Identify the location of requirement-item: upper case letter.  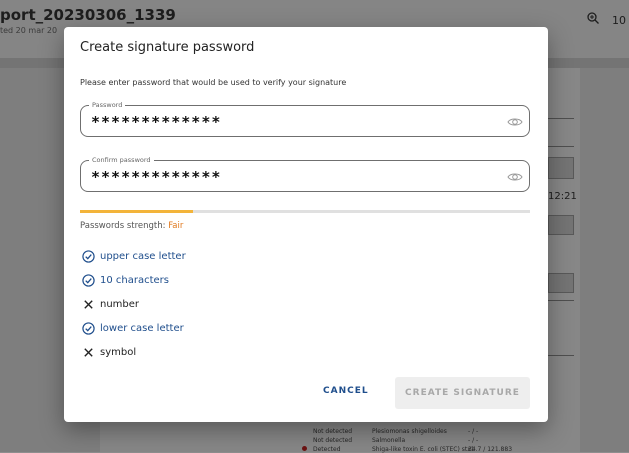
(134, 256).